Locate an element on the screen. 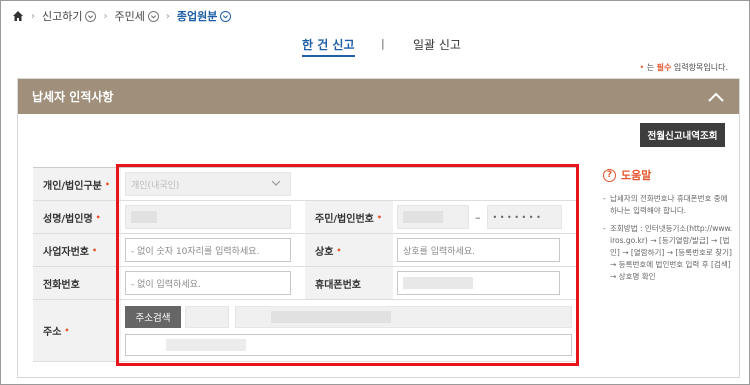 Image resolution: width=750 pixels, height=385 pixels. type-value-cell: 개인(내국인) is located at coordinates (349, 184).